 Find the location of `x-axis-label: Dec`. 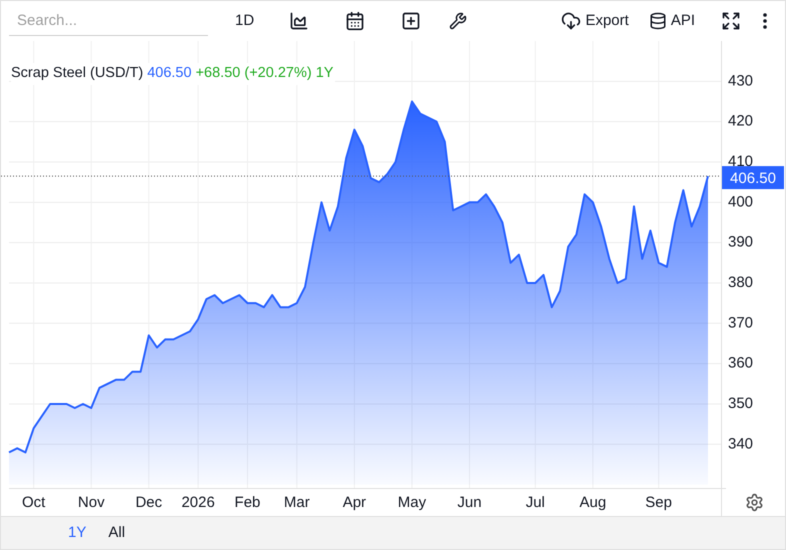

x-axis-label: Dec is located at coordinates (148, 502).